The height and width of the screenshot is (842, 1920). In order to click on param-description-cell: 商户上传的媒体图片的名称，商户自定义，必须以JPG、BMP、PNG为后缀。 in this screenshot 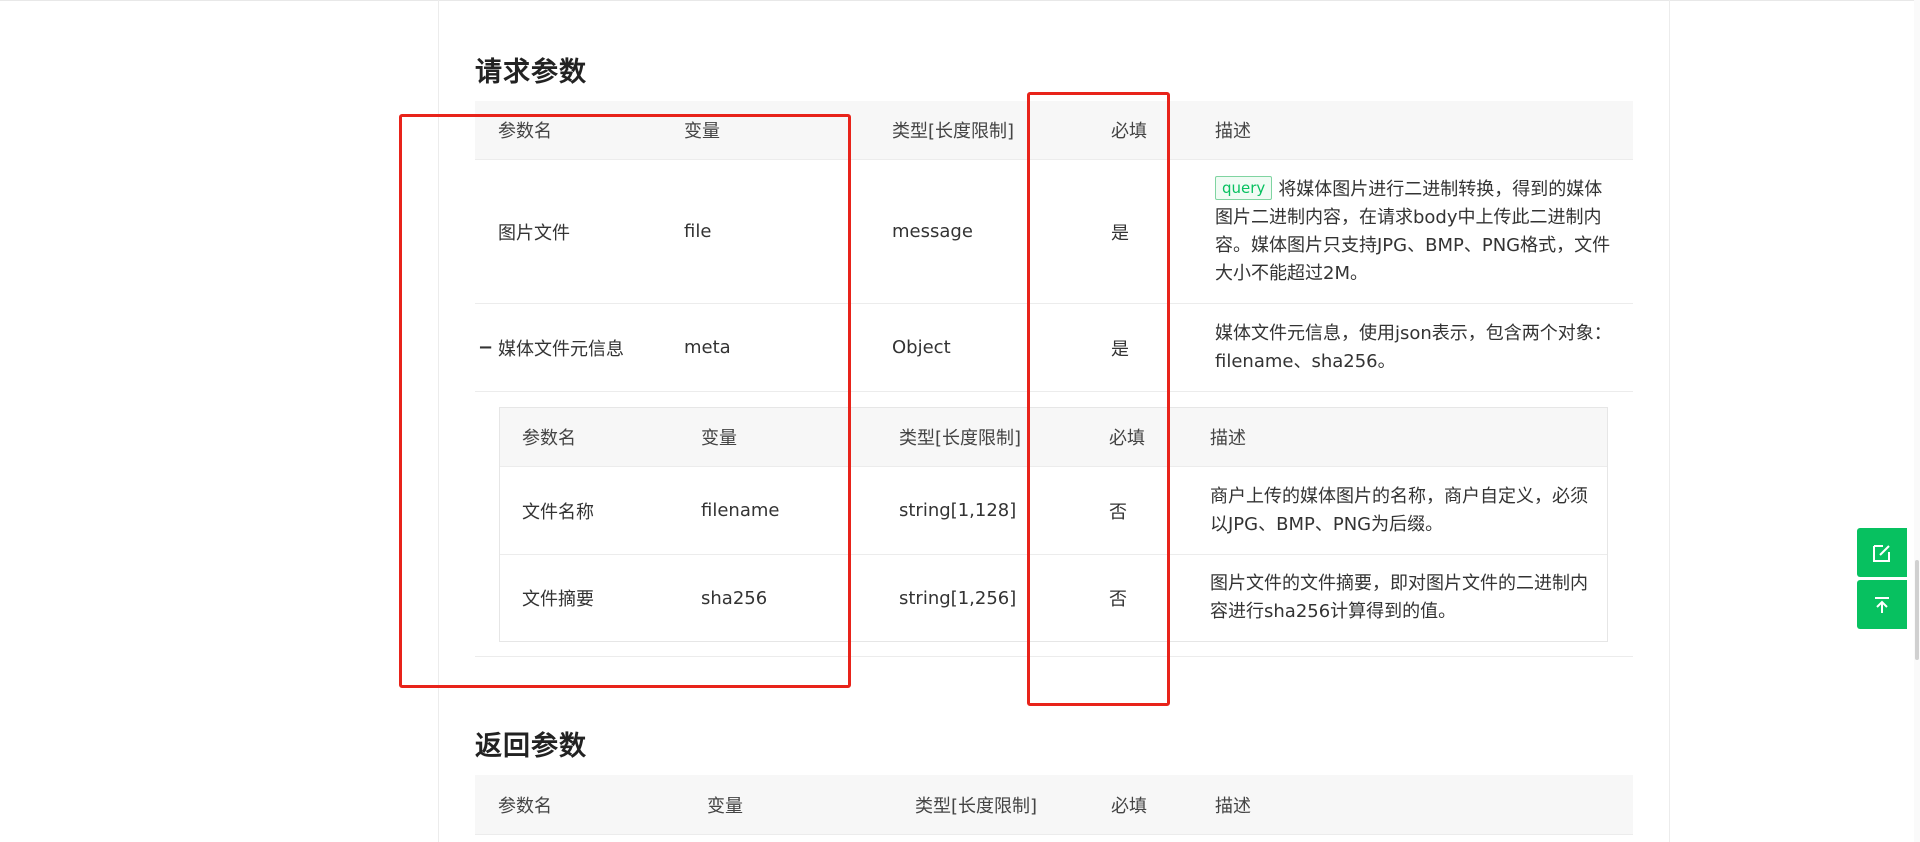, I will do `click(1402, 510)`.